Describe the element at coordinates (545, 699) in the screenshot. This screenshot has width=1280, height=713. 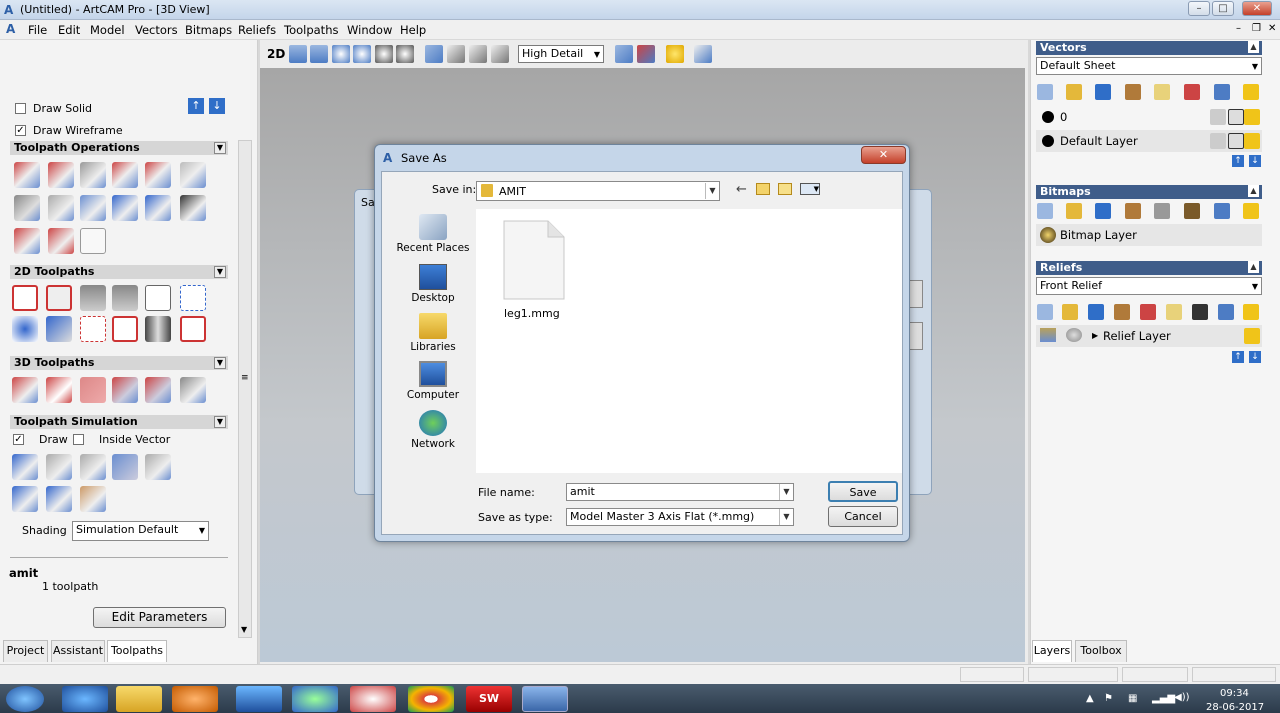
I see `artcam-taskbar-icon` at that location.